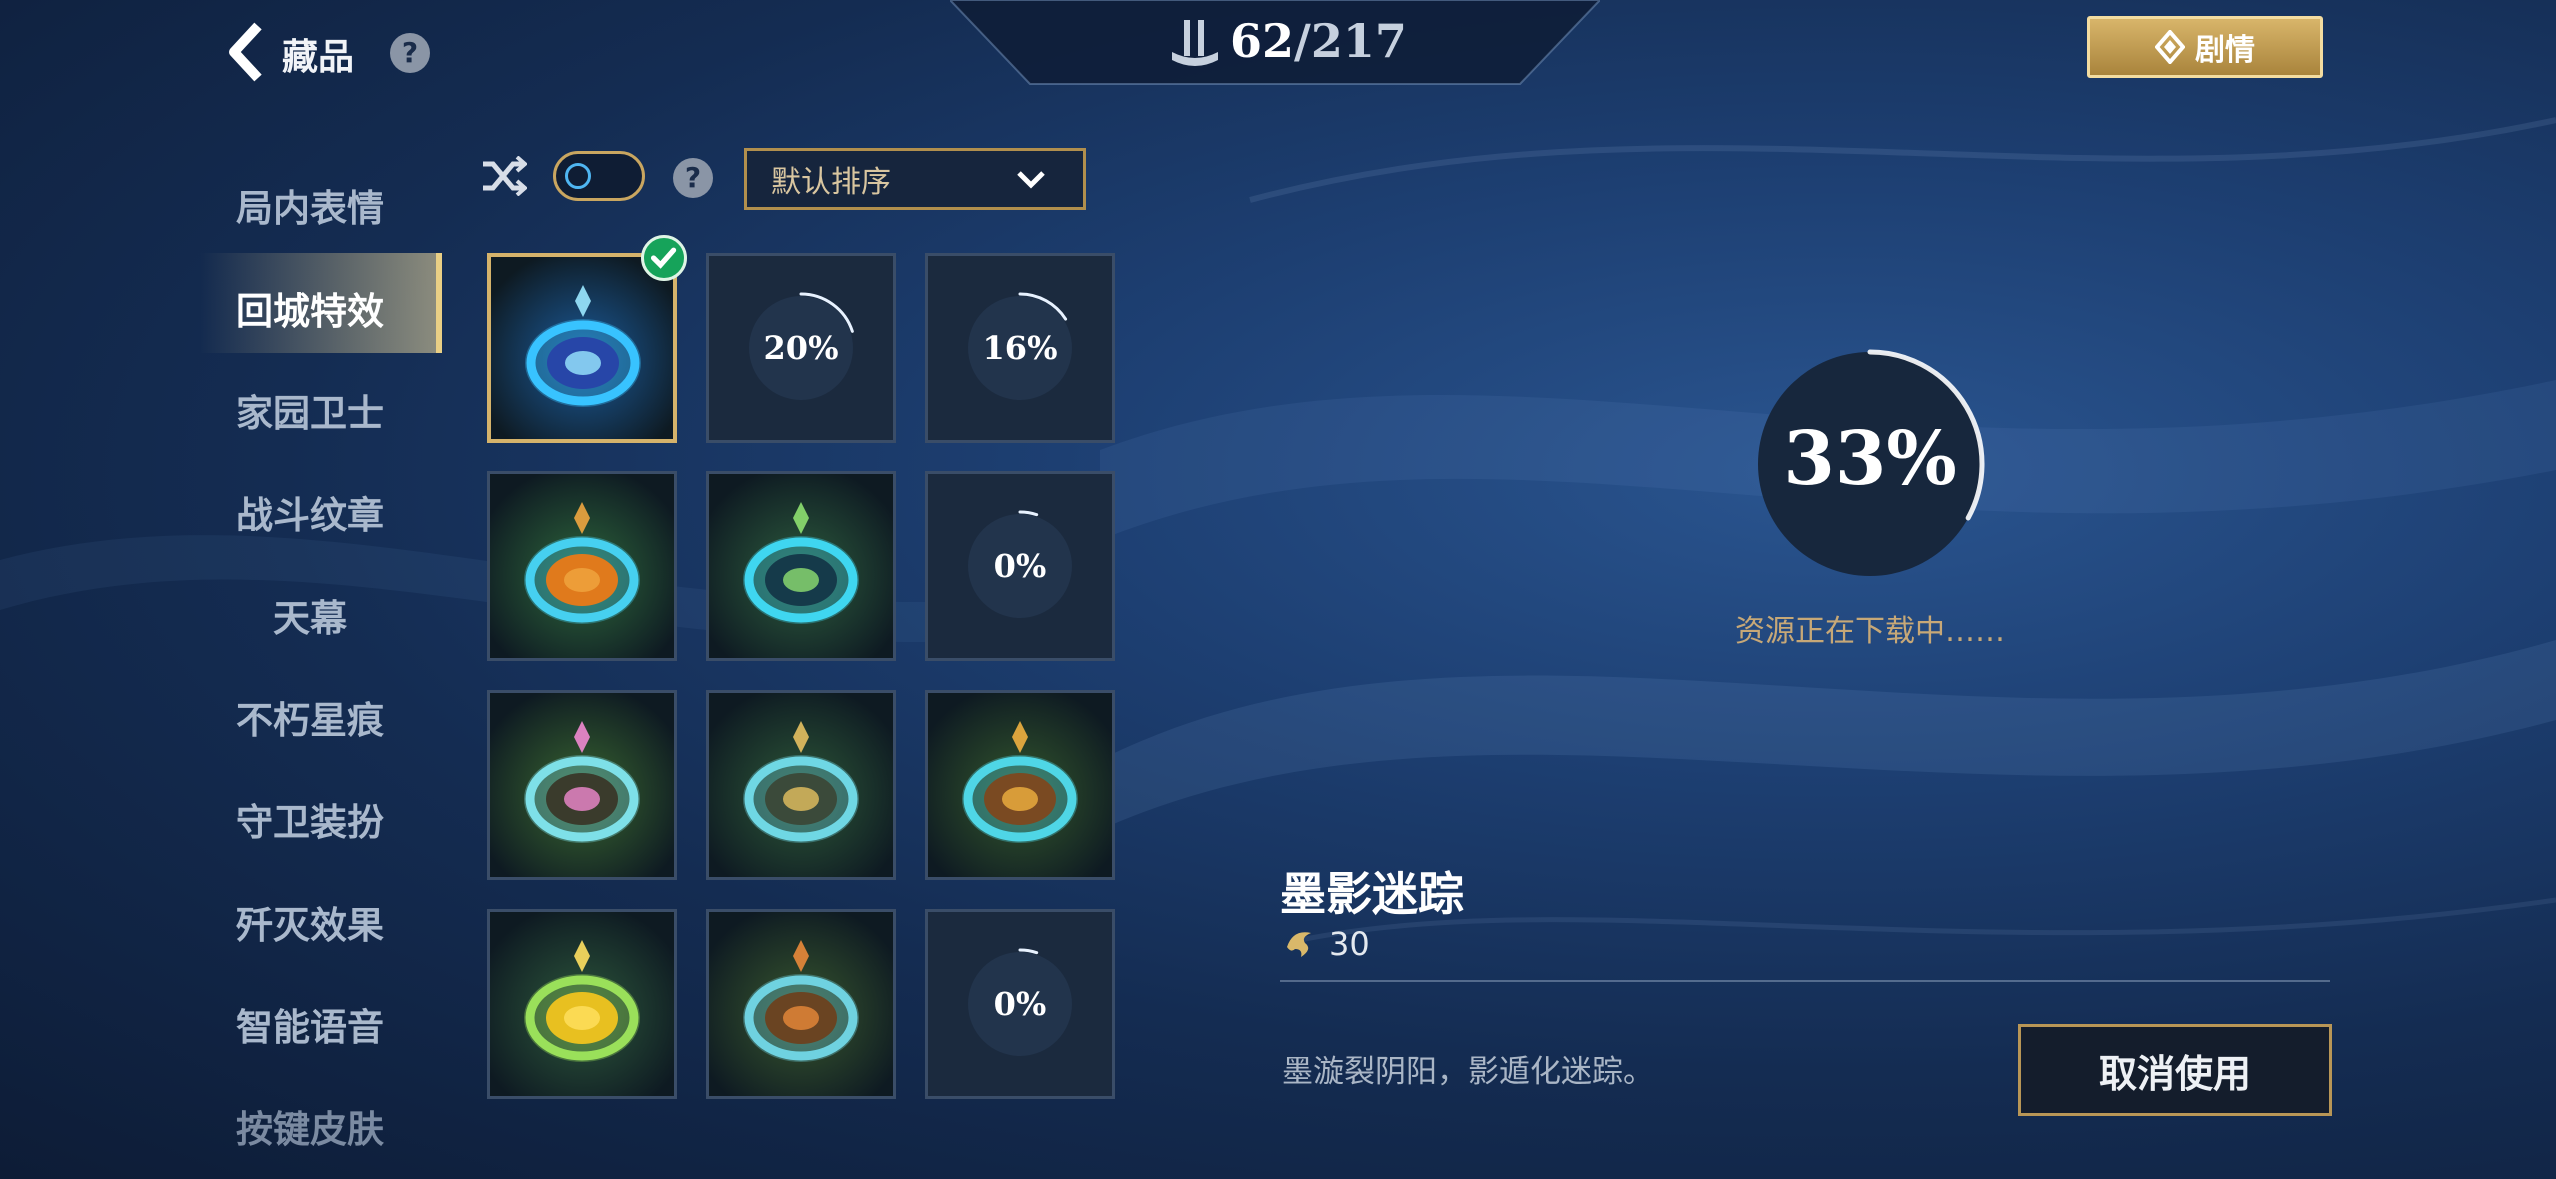 The image size is (2556, 1179). Describe the element at coordinates (2175, 1070) in the screenshot. I see `cancel-use-button: 取消使用` at that location.